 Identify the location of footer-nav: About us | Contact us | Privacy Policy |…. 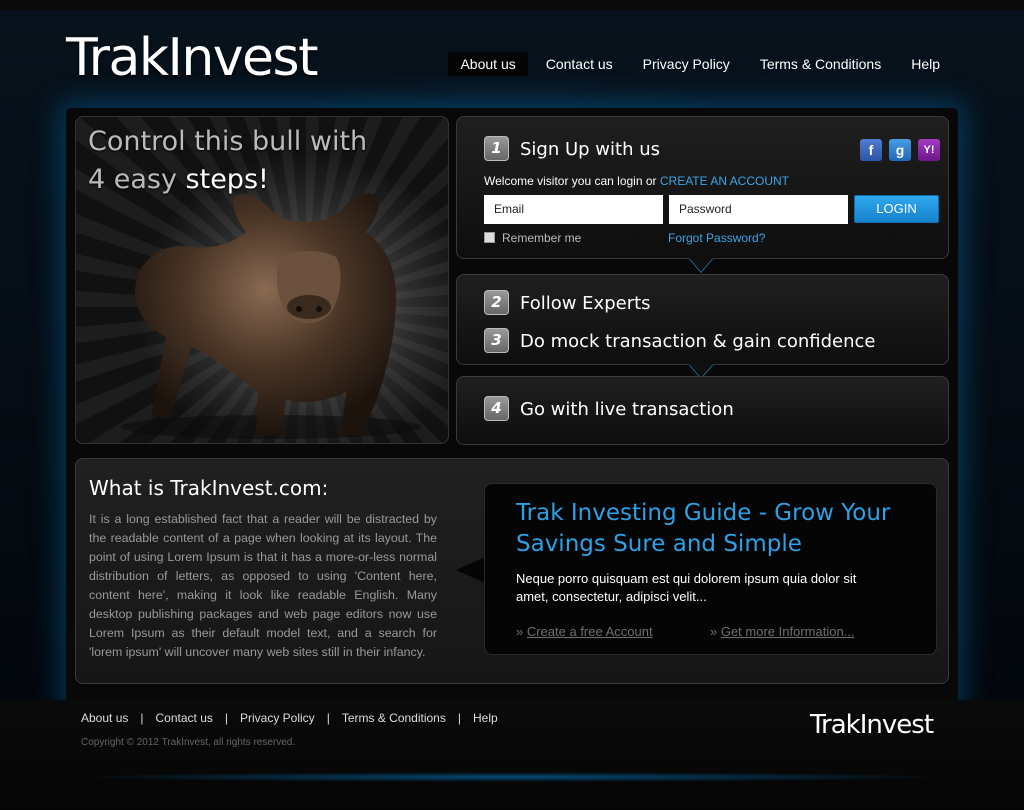
(289, 718).